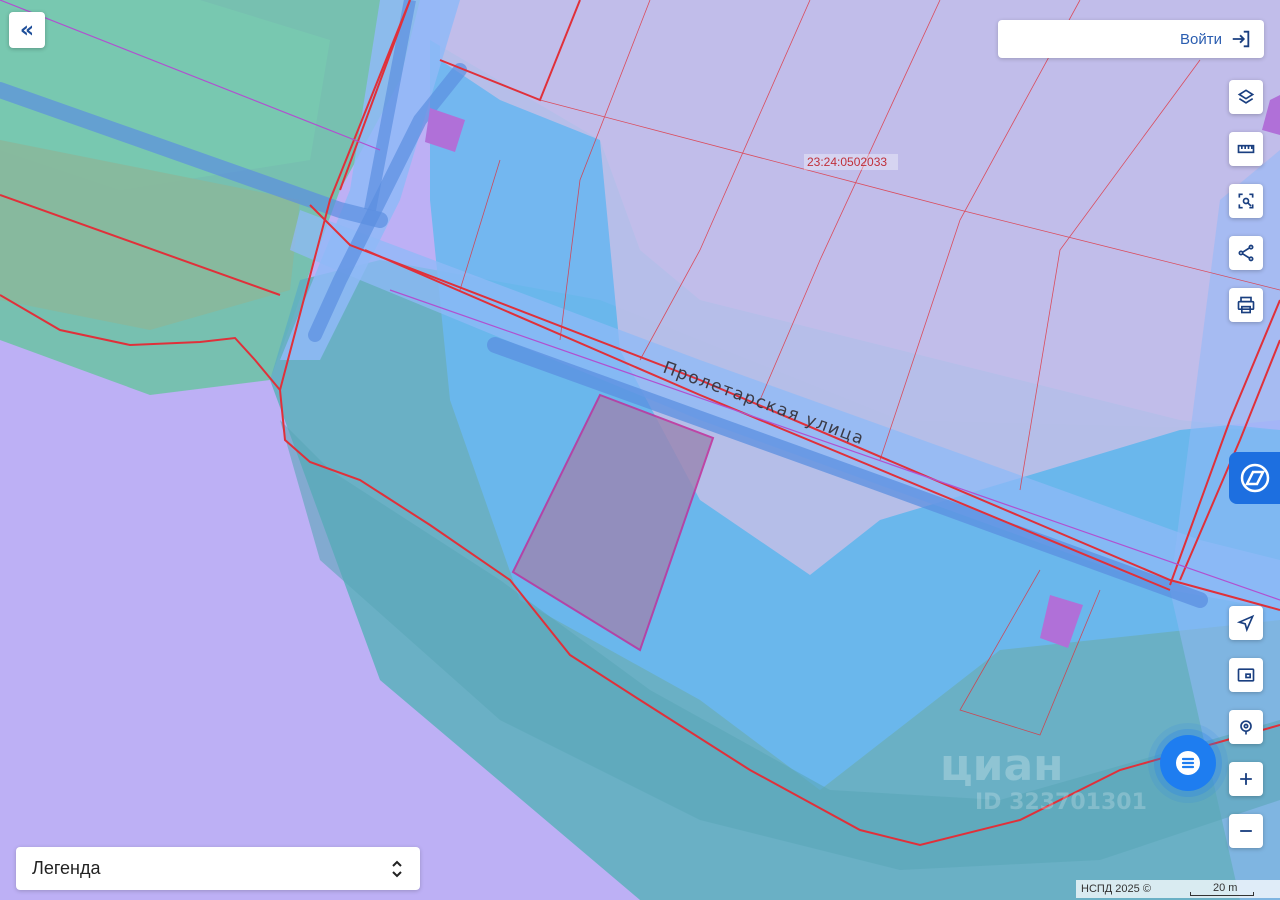 The width and height of the screenshot is (1280, 900). I want to click on cadastral-number-label: 23:24:0502033, so click(847, 162).